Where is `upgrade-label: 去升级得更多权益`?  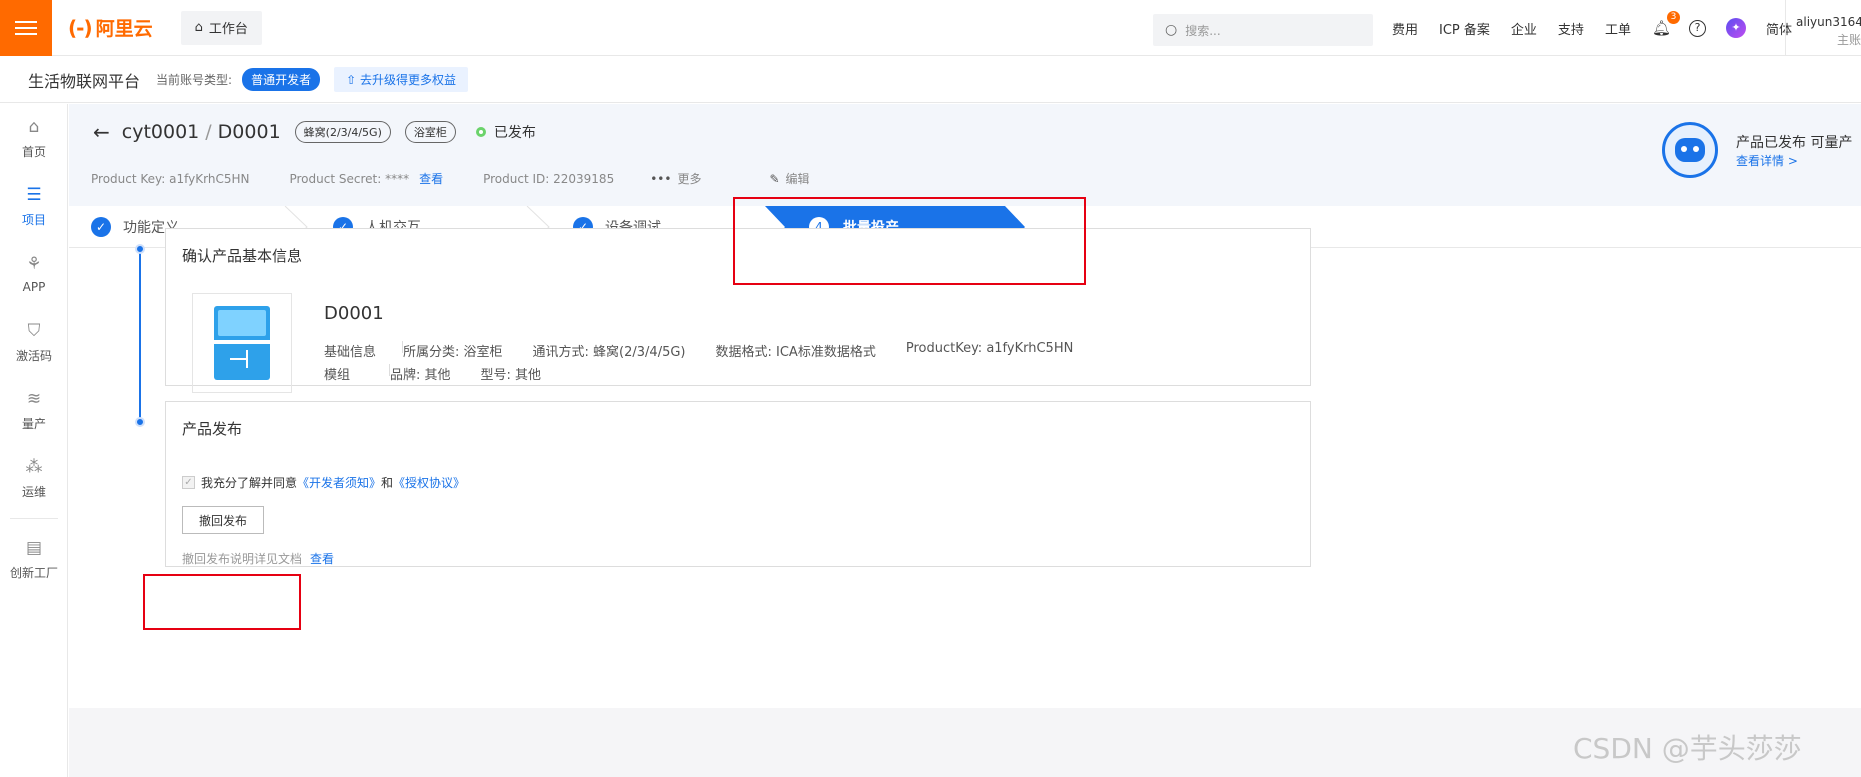 upgrade-label: 去升级得更多权益 is located at coordinates (407, 80).